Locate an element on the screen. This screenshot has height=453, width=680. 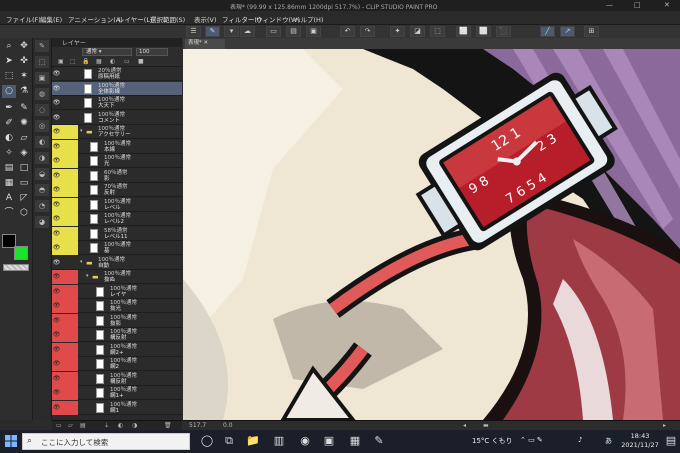
cloud-icon: ☁ is located at coordinates (247, 31).